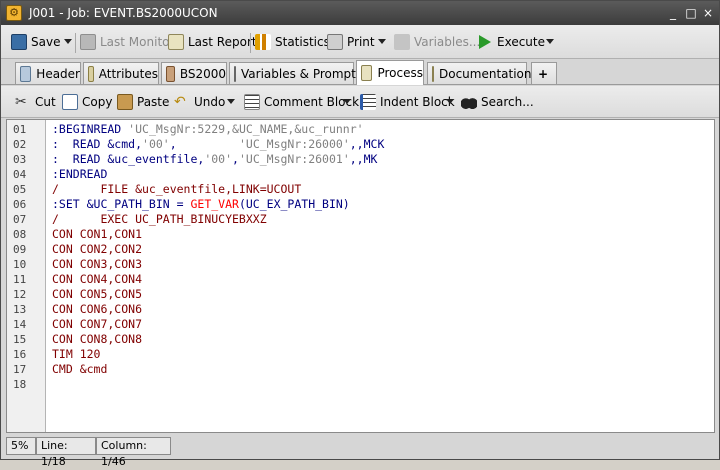 Image resolution: width=720 pixels, height=470 pixels. What do you see at coordinates (87, 102) in the screenshot?
I see `copy-button: Copy` at bounding box center [87, 102].